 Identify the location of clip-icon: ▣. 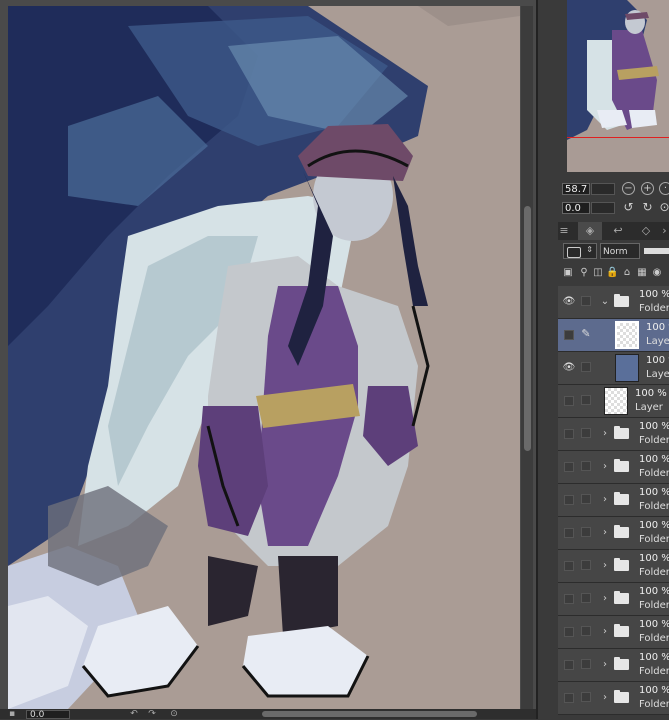
(568, 272).